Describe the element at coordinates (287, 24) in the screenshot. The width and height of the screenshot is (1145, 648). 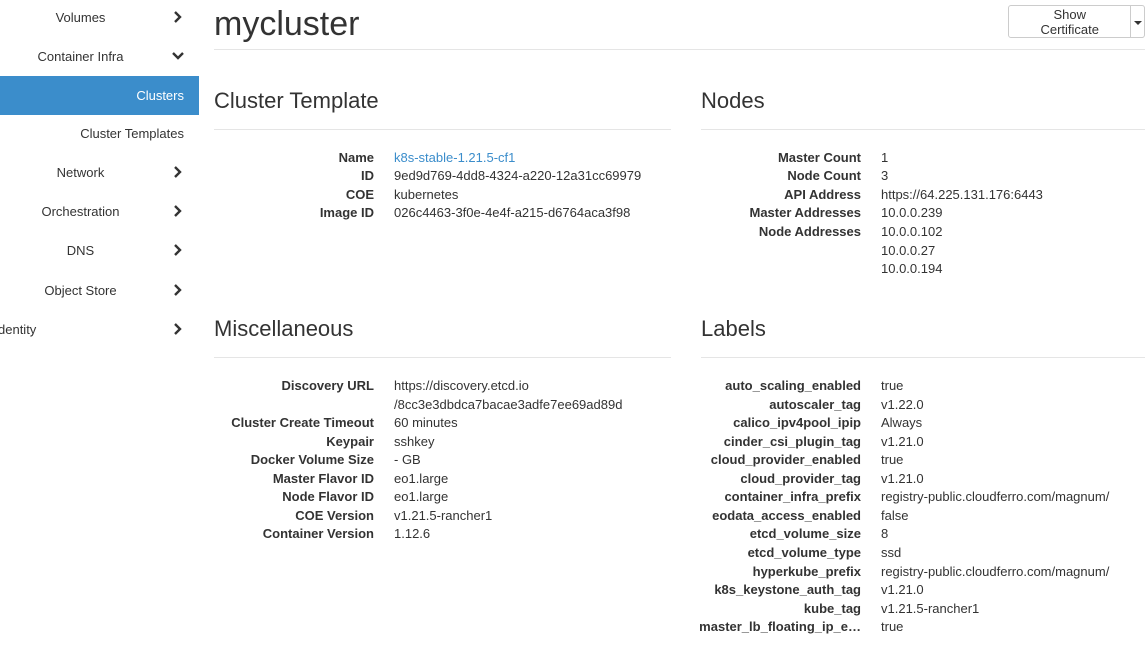
I see `page-title: mycluster` at that location.